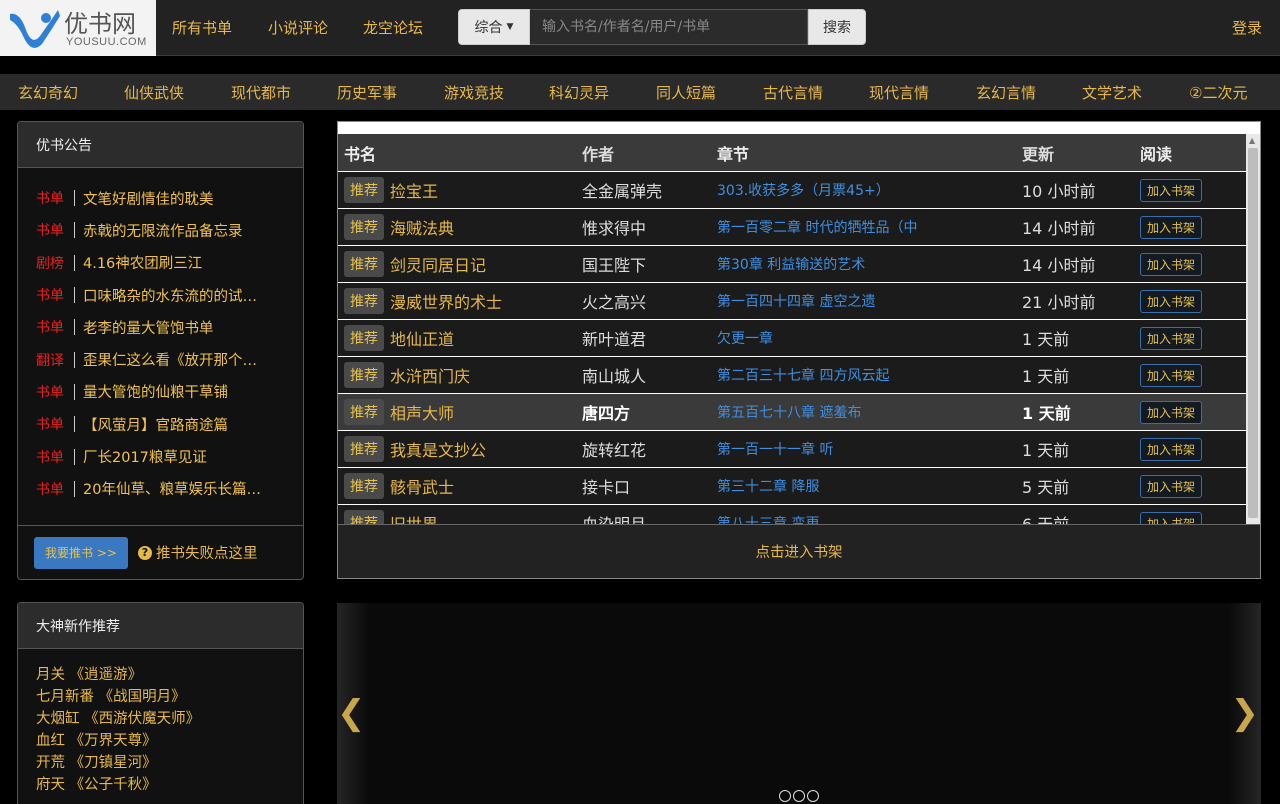 The width and height of the screenshot is (1280, 804). Describe the element at coordinates (202, 27) in the screenshot. I see `nav-all-booklists: 所有书单` at that location.